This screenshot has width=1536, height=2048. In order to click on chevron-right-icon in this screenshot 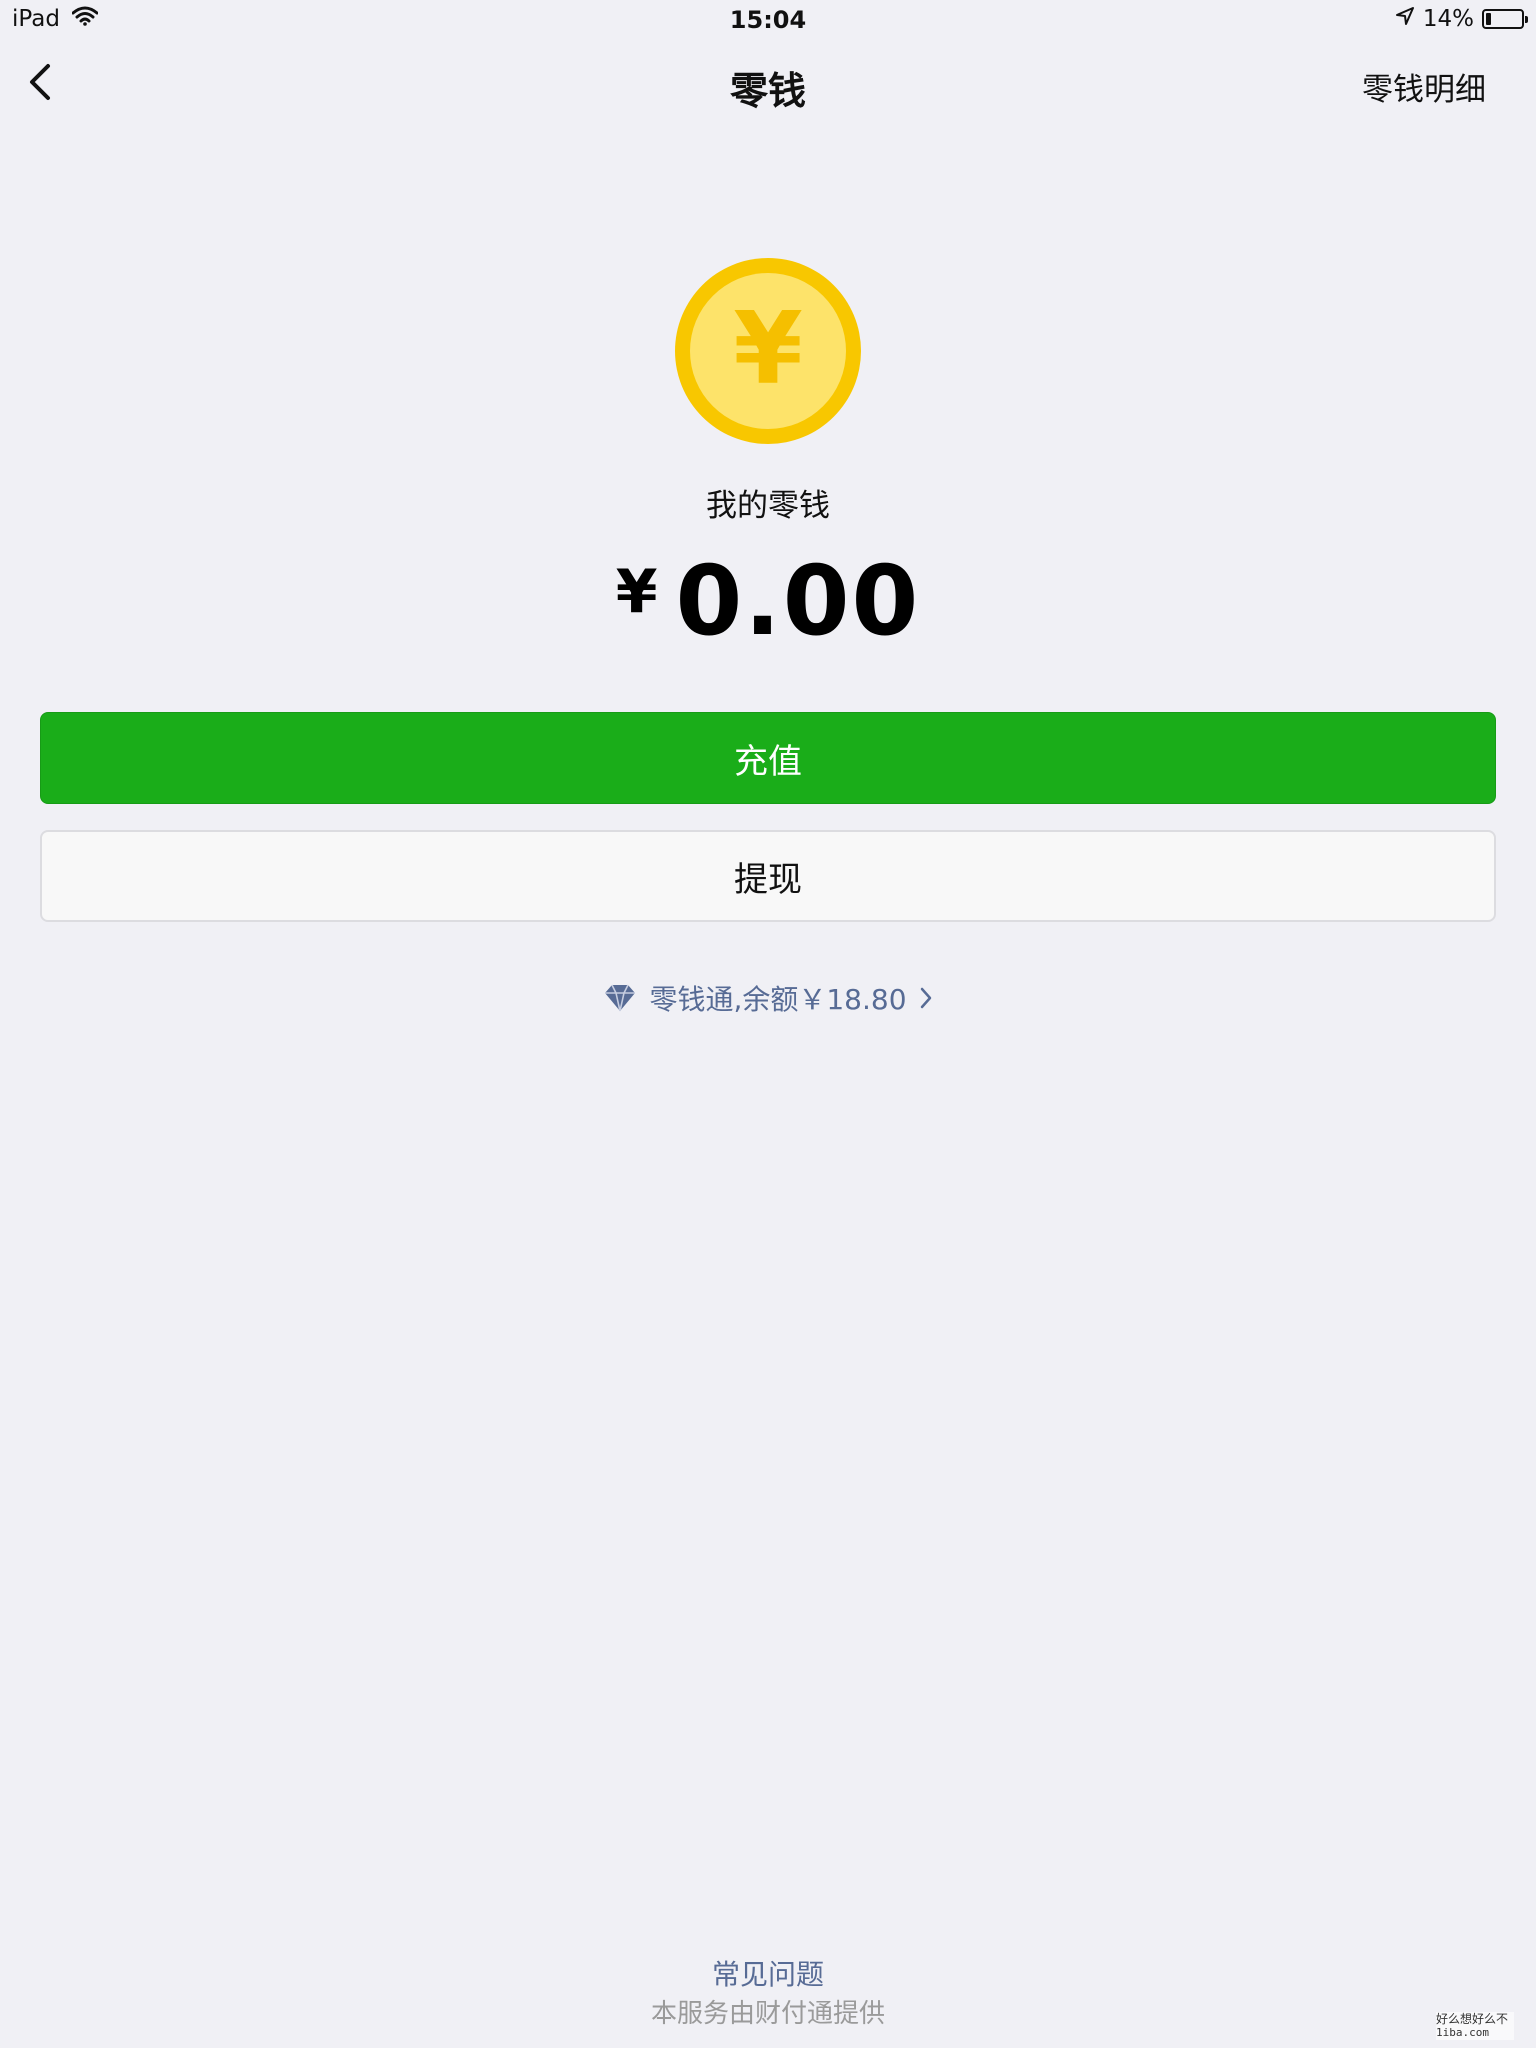, I will do `click(926, 998)`.